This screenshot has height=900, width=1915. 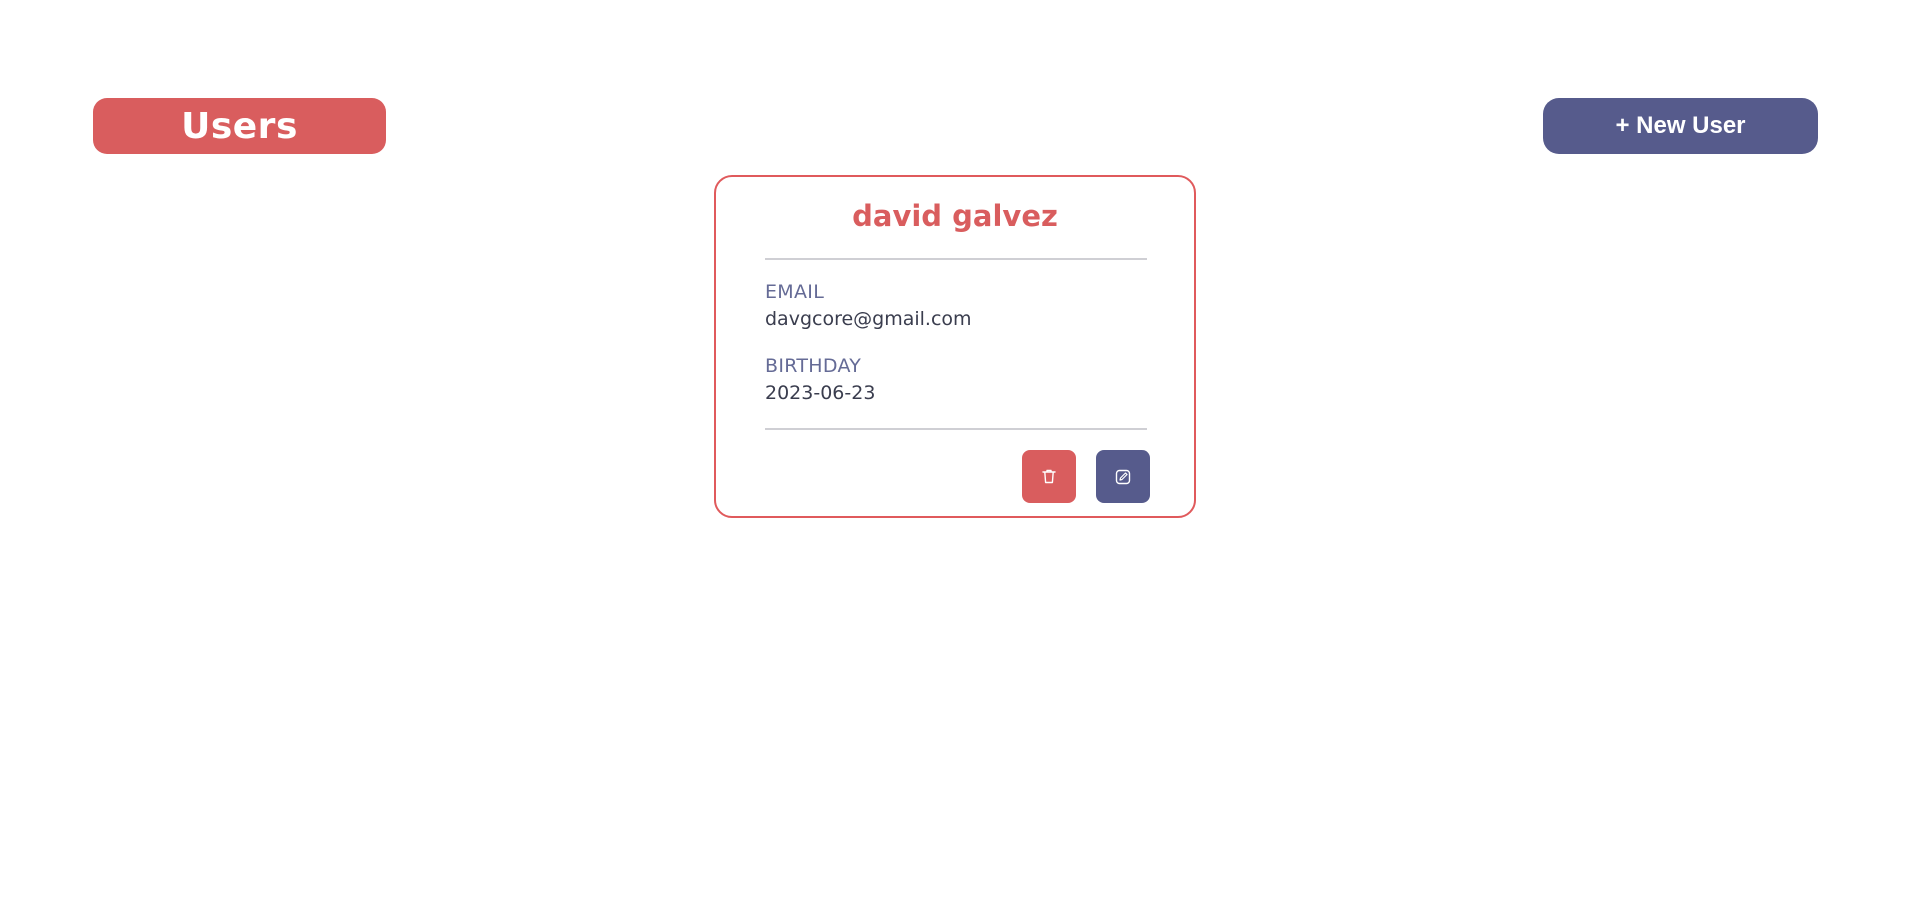 I want to click on delete-user-button, so click(x=1049, y=476).